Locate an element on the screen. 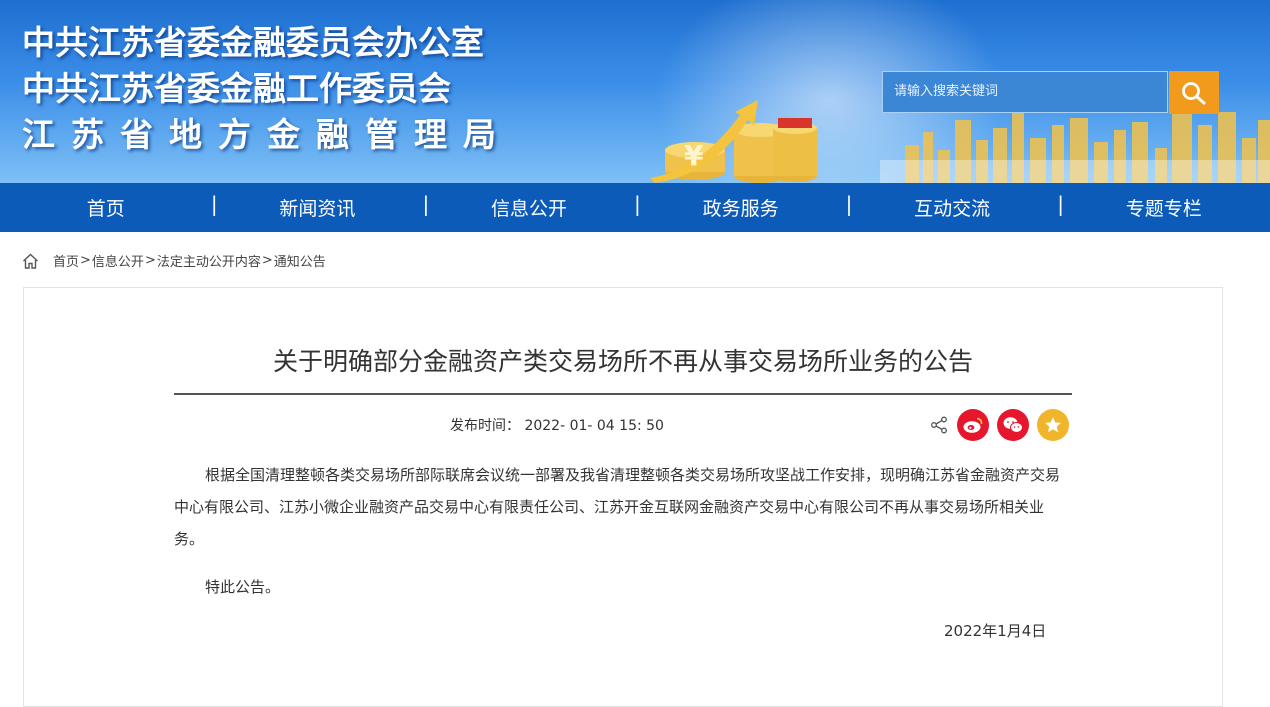 Image resolution: width=1270 pixels, height=707 pixels. title-line-3: 江苏省地方金融管理局 is located at coordinates (267, 134).